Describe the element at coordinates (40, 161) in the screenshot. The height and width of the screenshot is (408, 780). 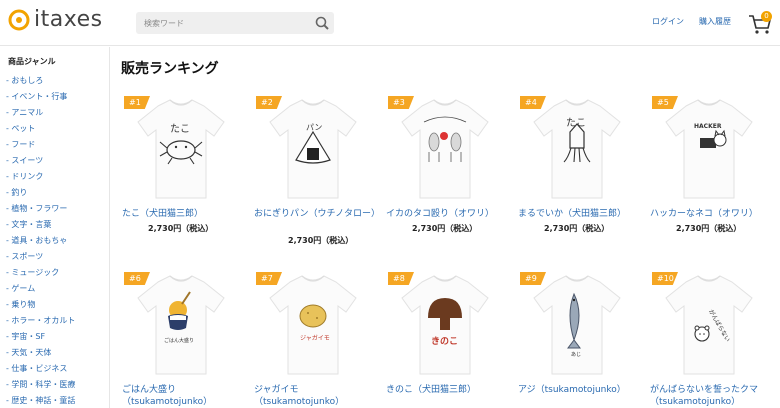
I see `sidebar-genre-item: - スイーツ` at that location.